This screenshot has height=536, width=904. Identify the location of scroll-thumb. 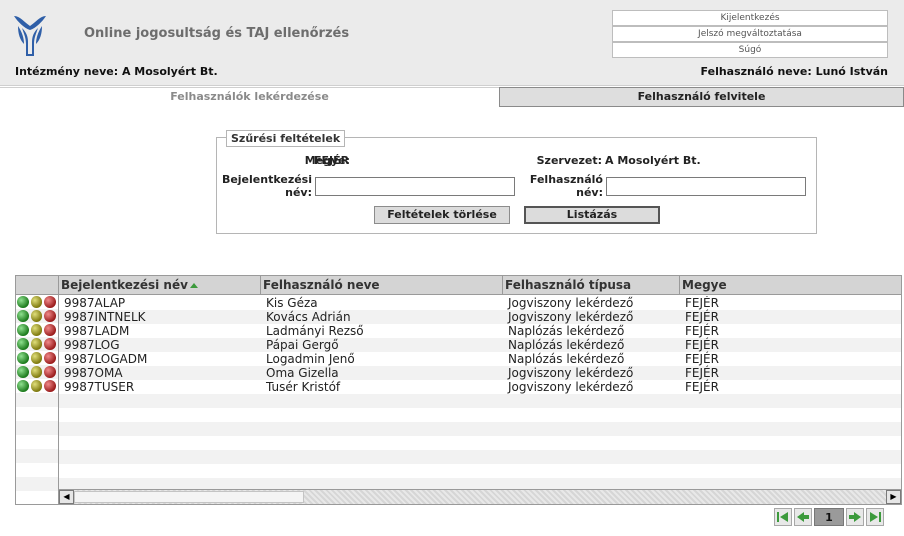
(189, 497).